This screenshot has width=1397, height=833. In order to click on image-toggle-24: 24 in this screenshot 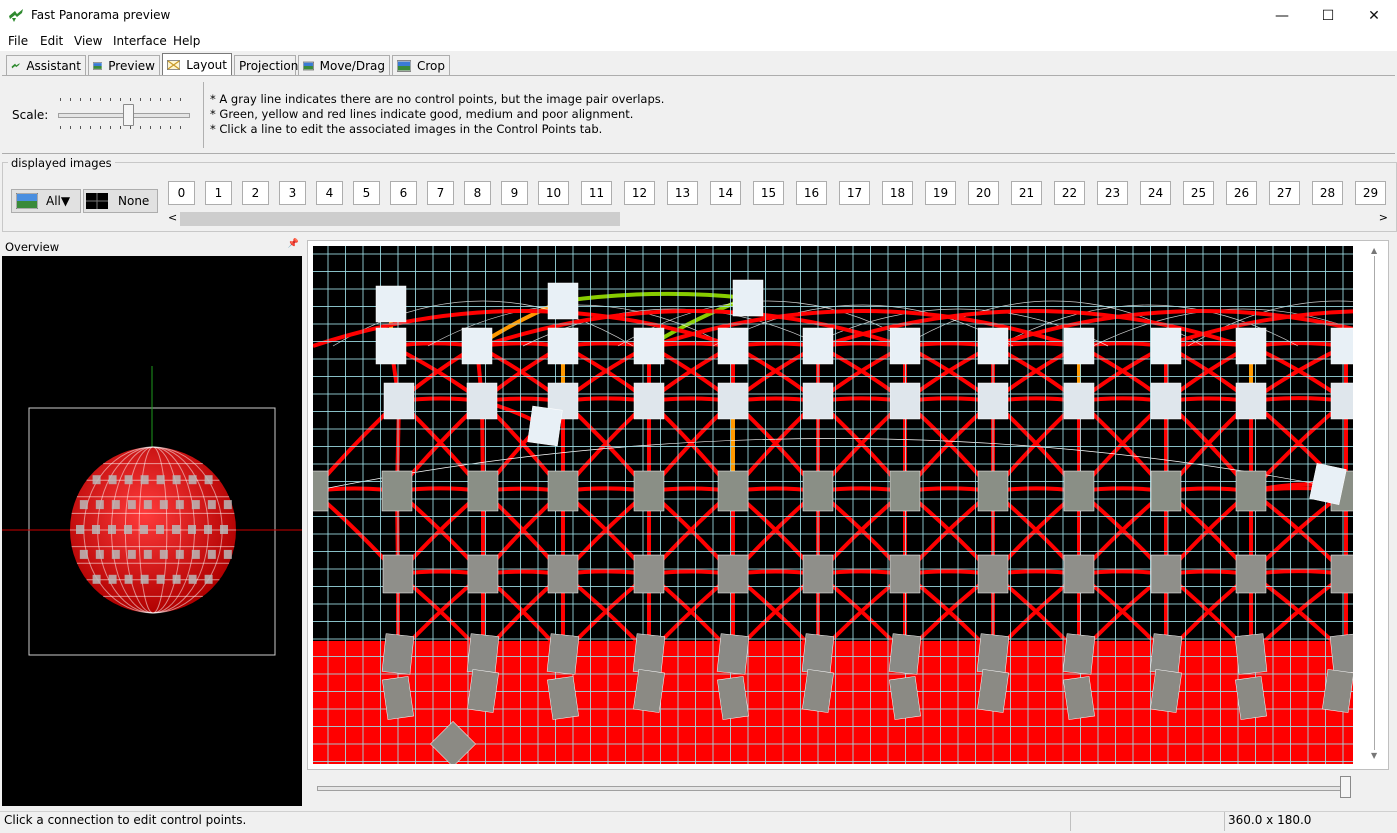, I will do `click(1155, 193)`.